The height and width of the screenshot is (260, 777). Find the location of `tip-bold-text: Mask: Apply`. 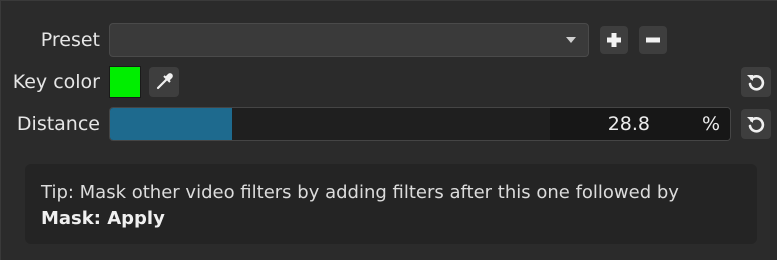

tip-bold-text: Mask: Apply is located at coordinates (103, 218).